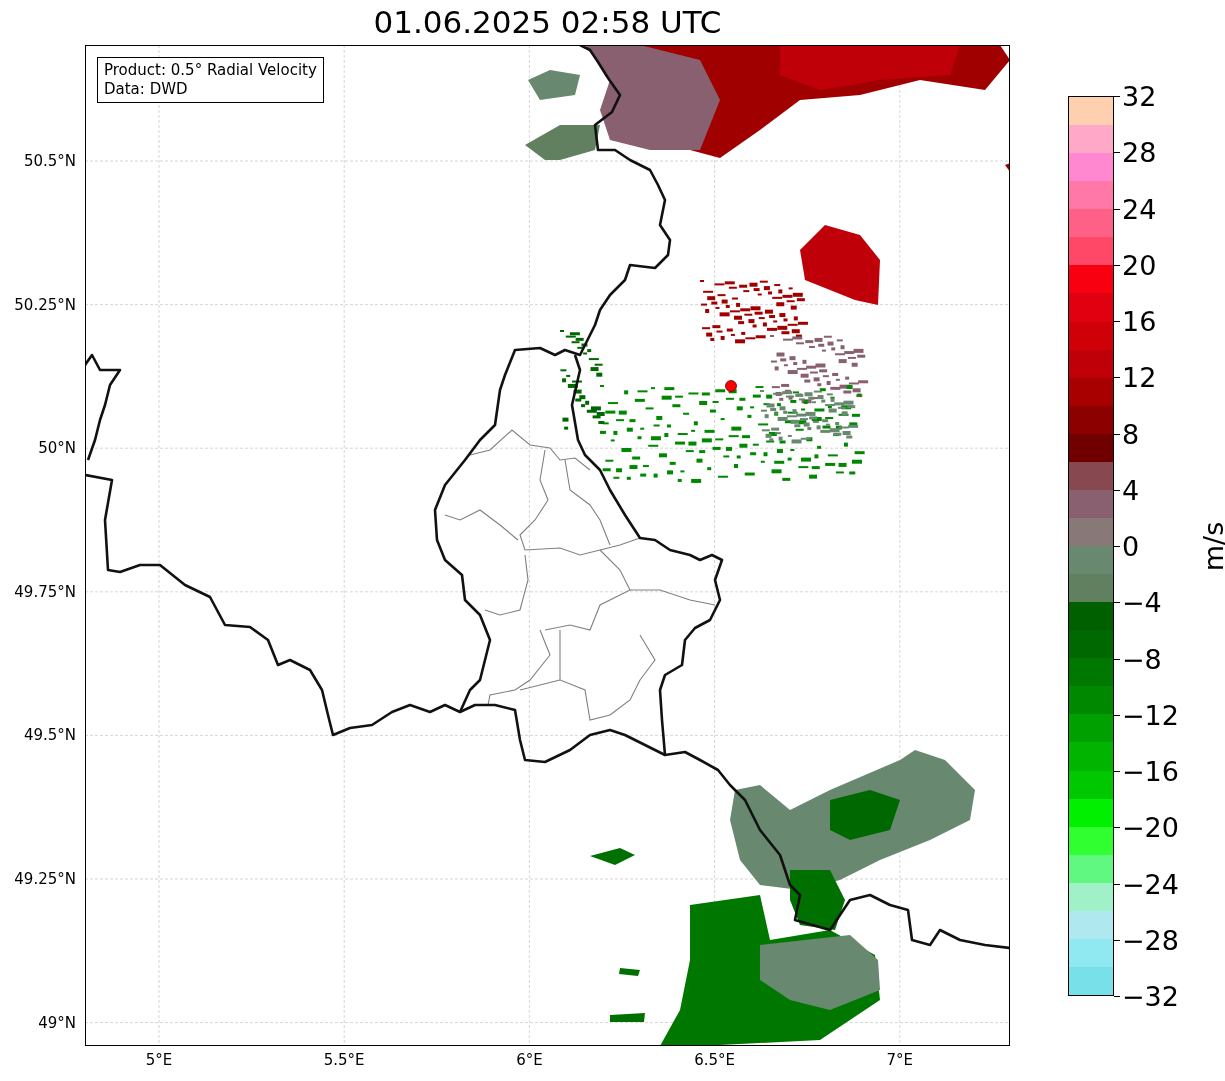 This screenshot has height=1081, width=1225. Describe the element at coordinates (1150, 771) in the screenshot. I see `colorbar-tick-label: −16` at that location.